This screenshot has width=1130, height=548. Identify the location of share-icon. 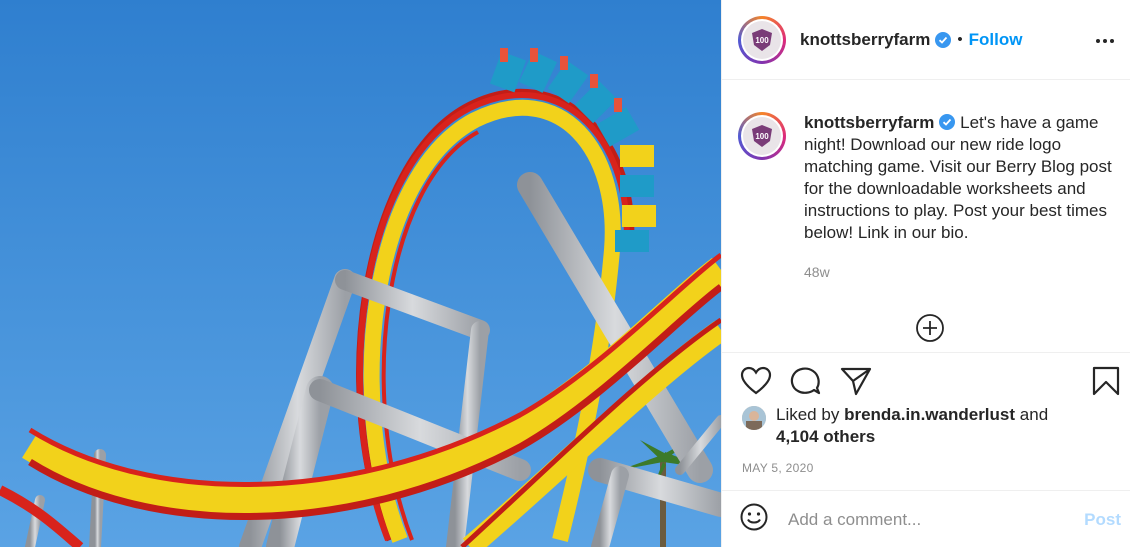
(856, 383).